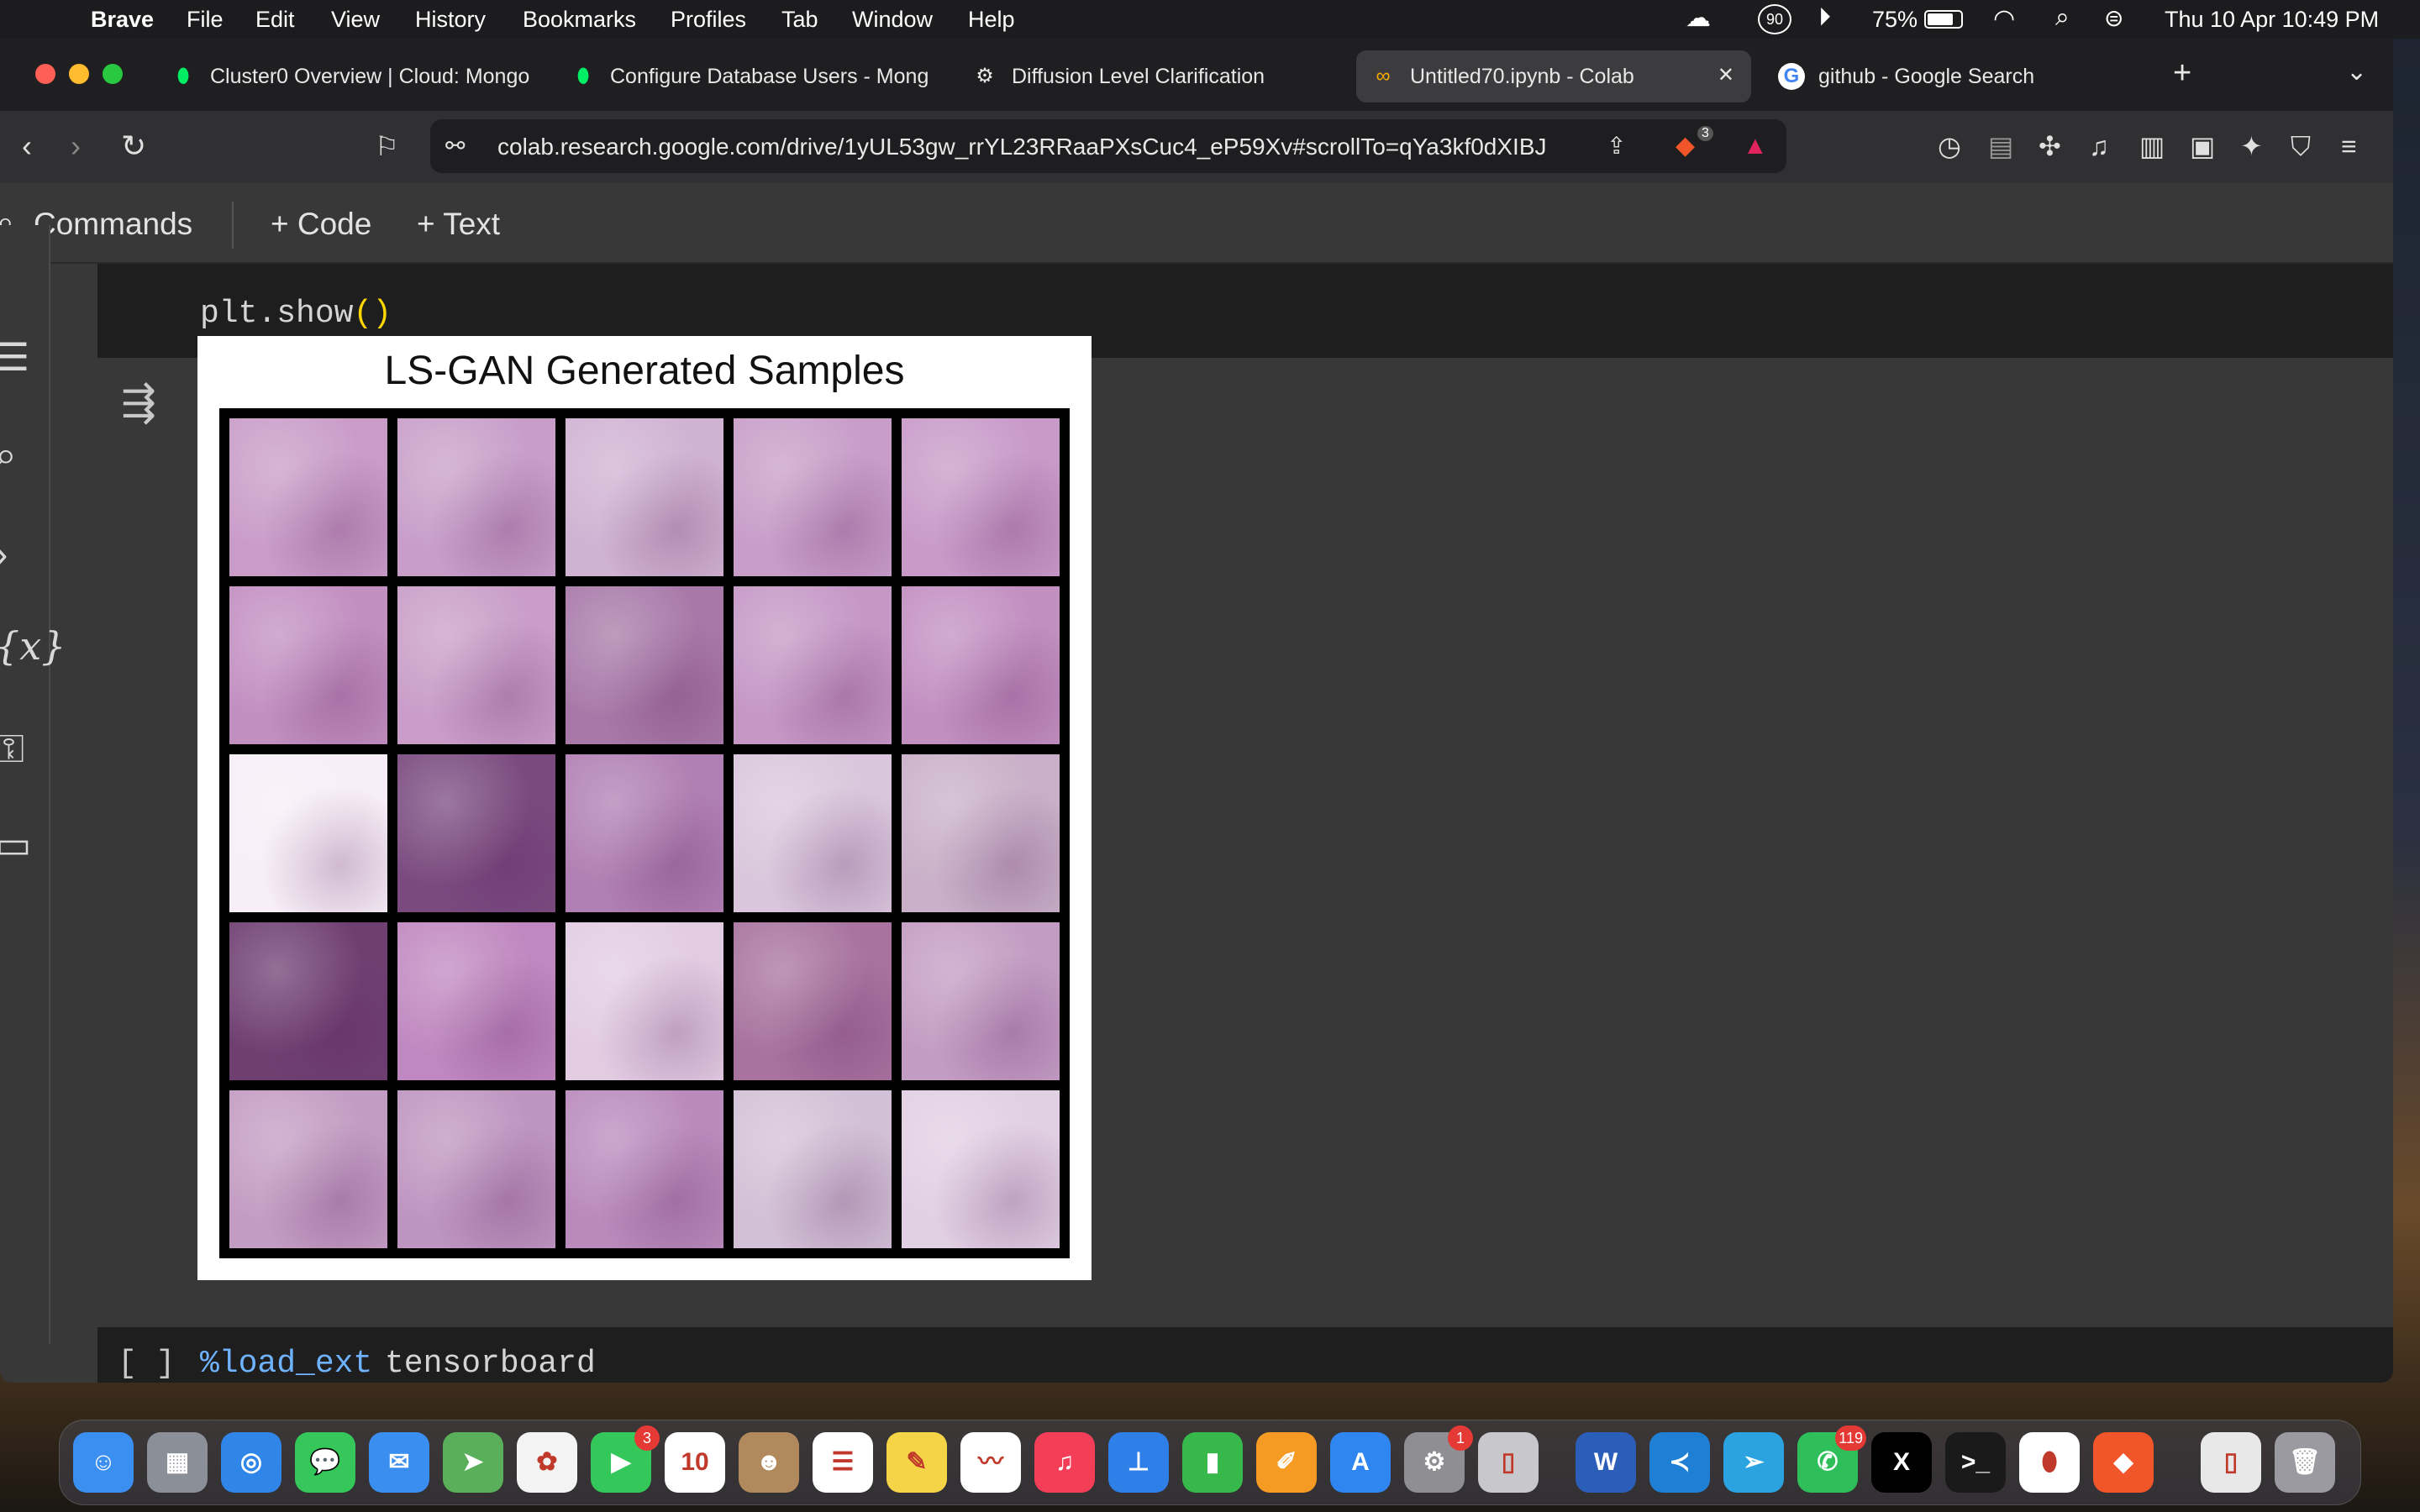 Image resolution: width=2420 pixels, height=1512 pixels. What do you see at coordinates (769, 1462) in the screenshot?
I see `contacts-app-icon: ☻` at bounding box center [769, 1462].